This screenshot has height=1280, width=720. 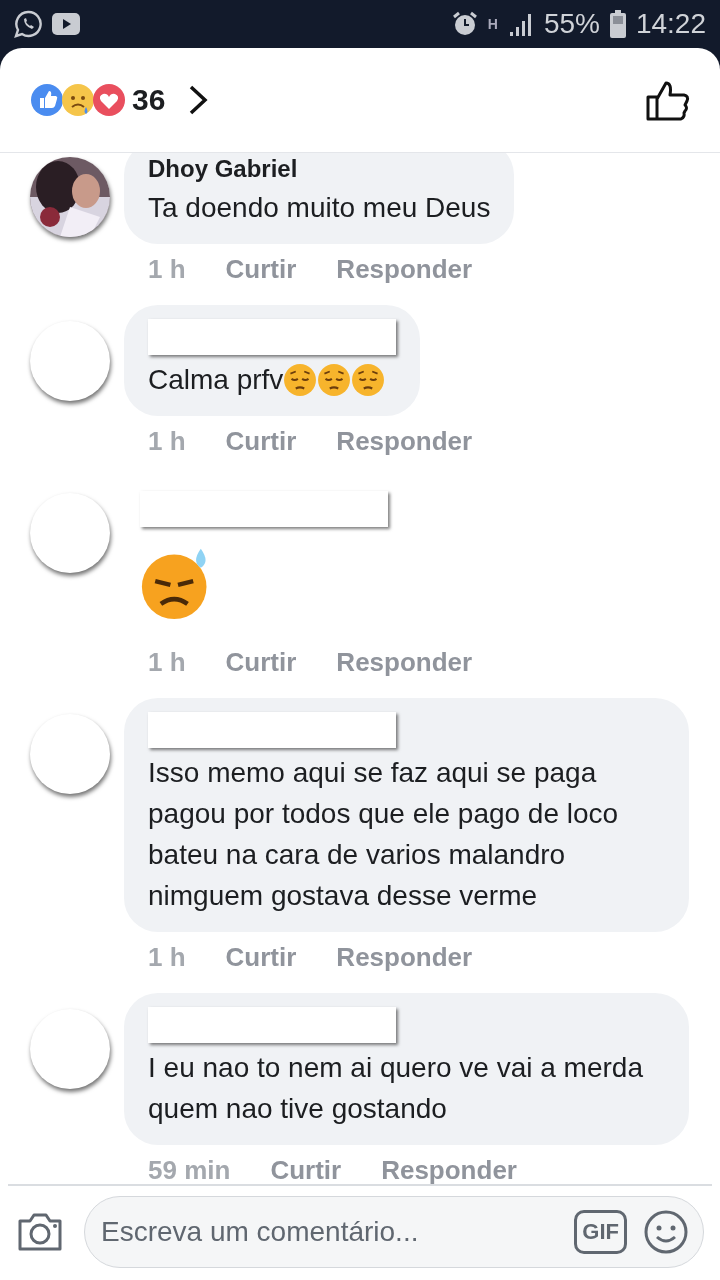 I want to click on gif-button: GIF, so click(x=600, y=1232).